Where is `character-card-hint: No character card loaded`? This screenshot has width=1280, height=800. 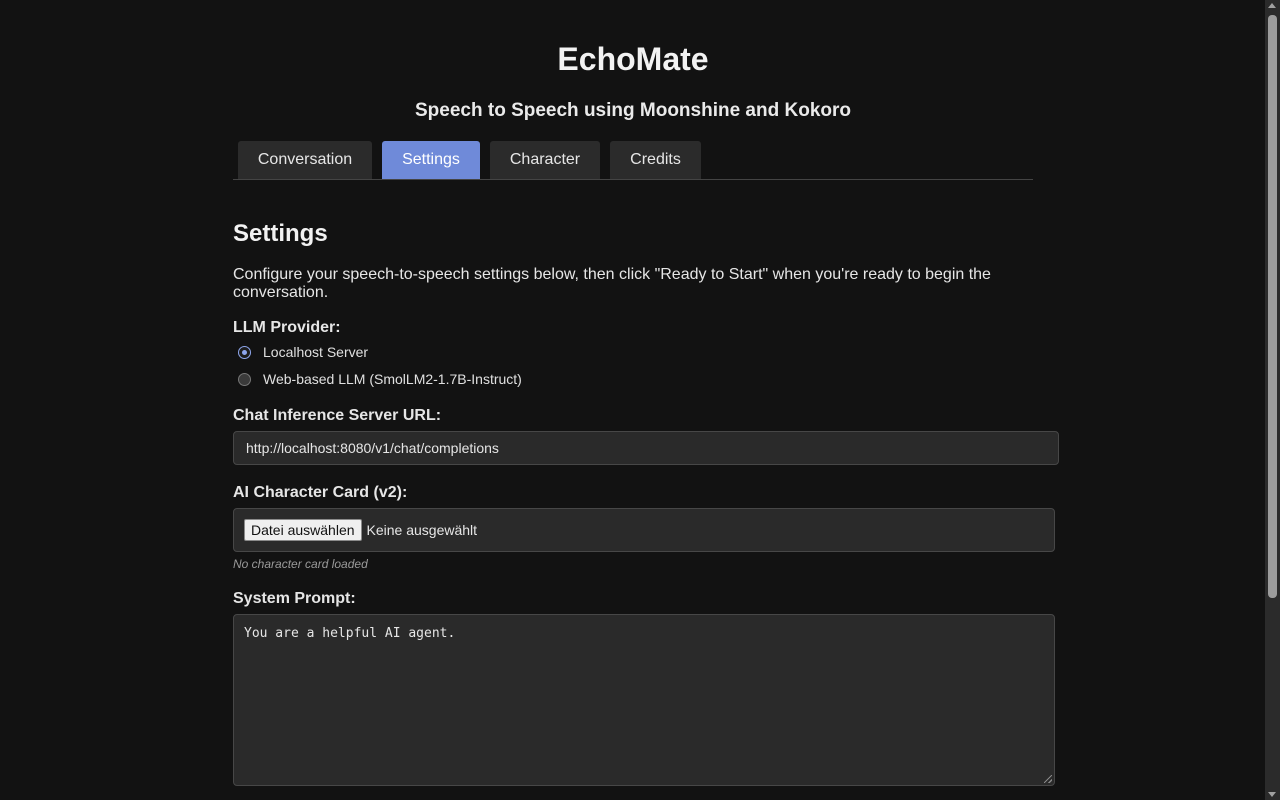
character-card-hint: No character card loaded is located at coordinates (300, 564).